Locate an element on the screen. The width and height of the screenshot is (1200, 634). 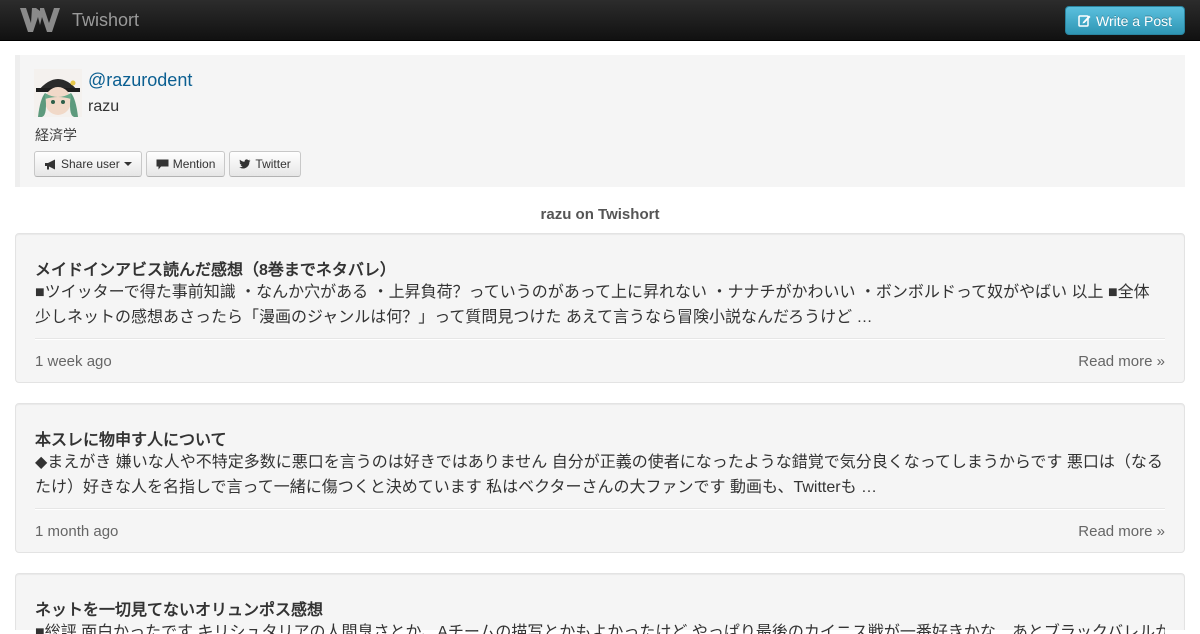
top-navbar: Twishort Write a Post is located at coordinates (600, 20).